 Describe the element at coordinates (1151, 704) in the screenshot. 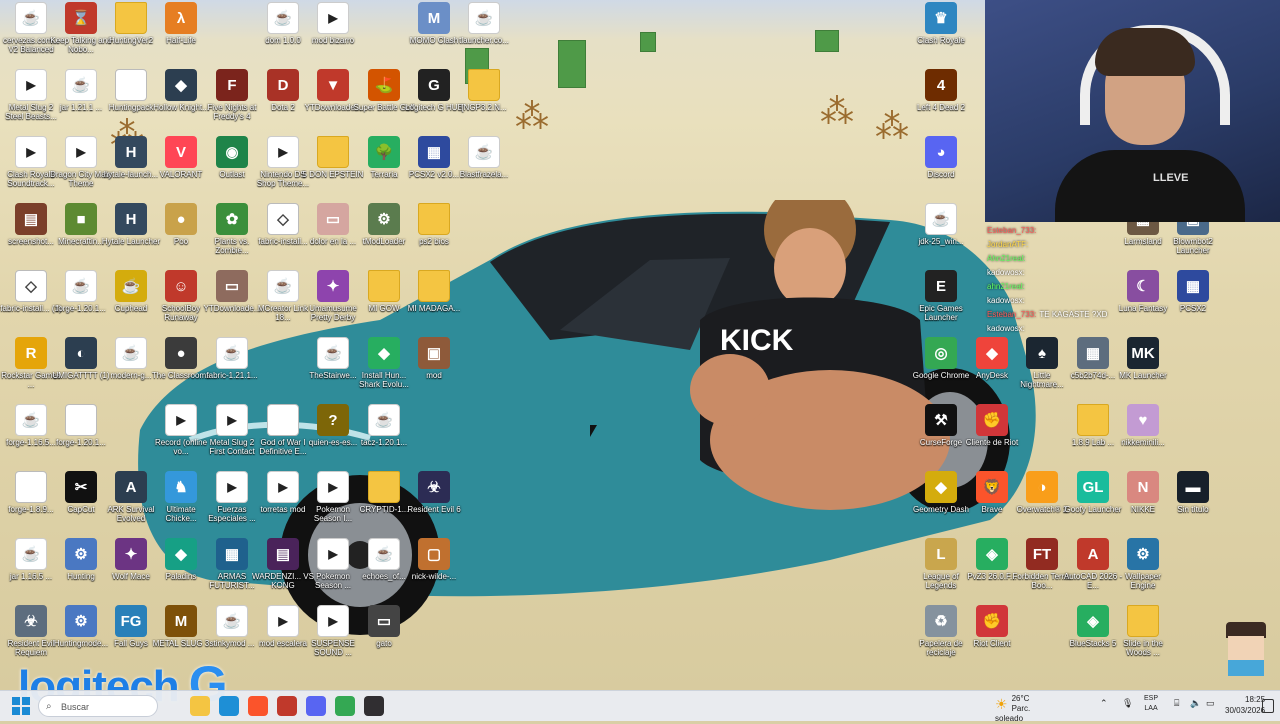

I see `language-indicator: ESP LAA` at that location.